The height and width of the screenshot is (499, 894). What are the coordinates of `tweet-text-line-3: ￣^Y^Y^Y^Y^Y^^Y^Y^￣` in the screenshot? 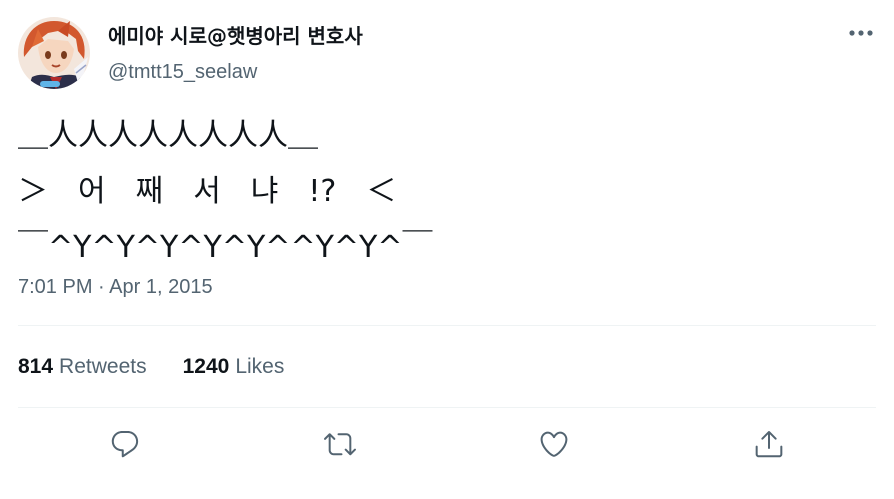 It's located at (225, 247).